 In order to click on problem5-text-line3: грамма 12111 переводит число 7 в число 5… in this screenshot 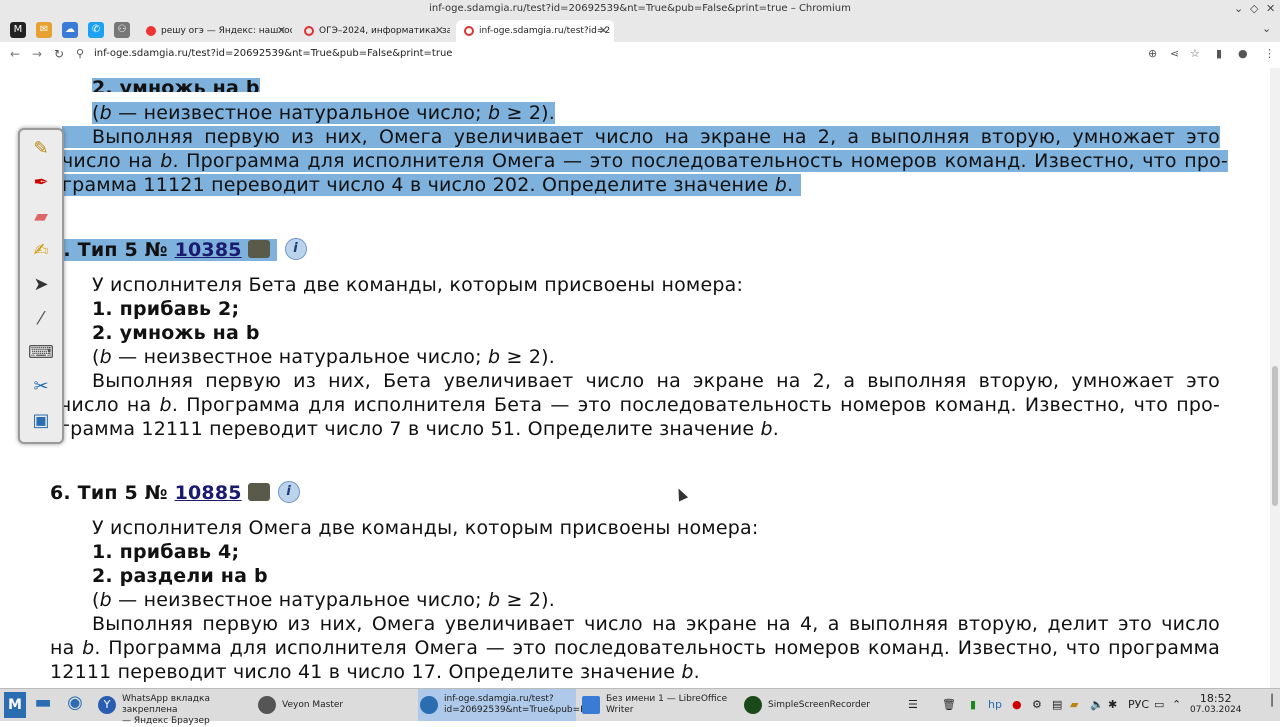, I will do `click(420, 429)`.